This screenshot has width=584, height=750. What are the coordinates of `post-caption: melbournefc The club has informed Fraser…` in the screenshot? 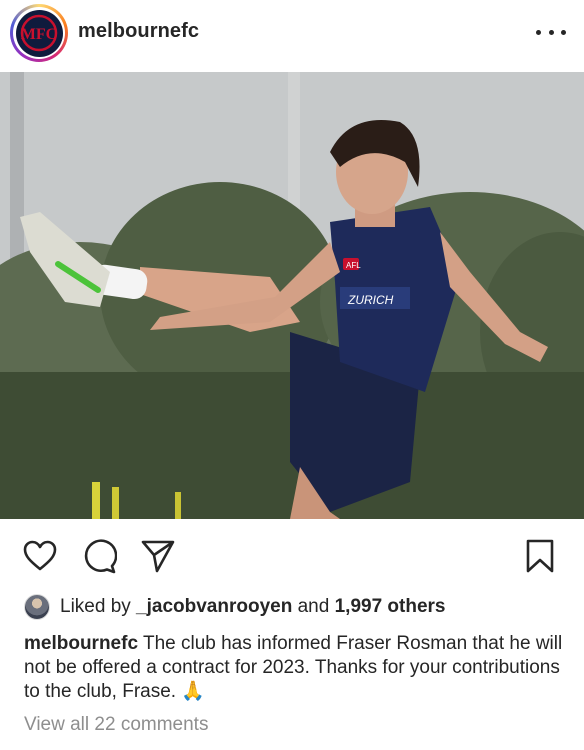 It's located at (294, 668).